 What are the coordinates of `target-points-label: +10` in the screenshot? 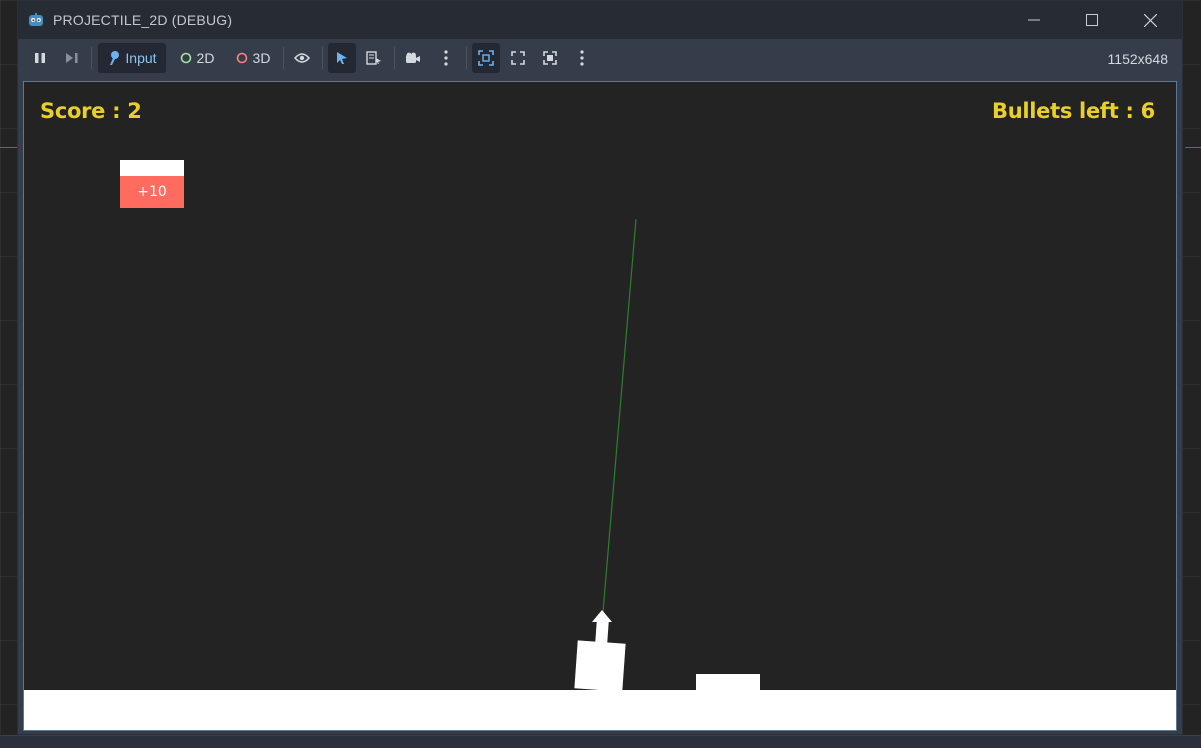 It's located at (152, 192).